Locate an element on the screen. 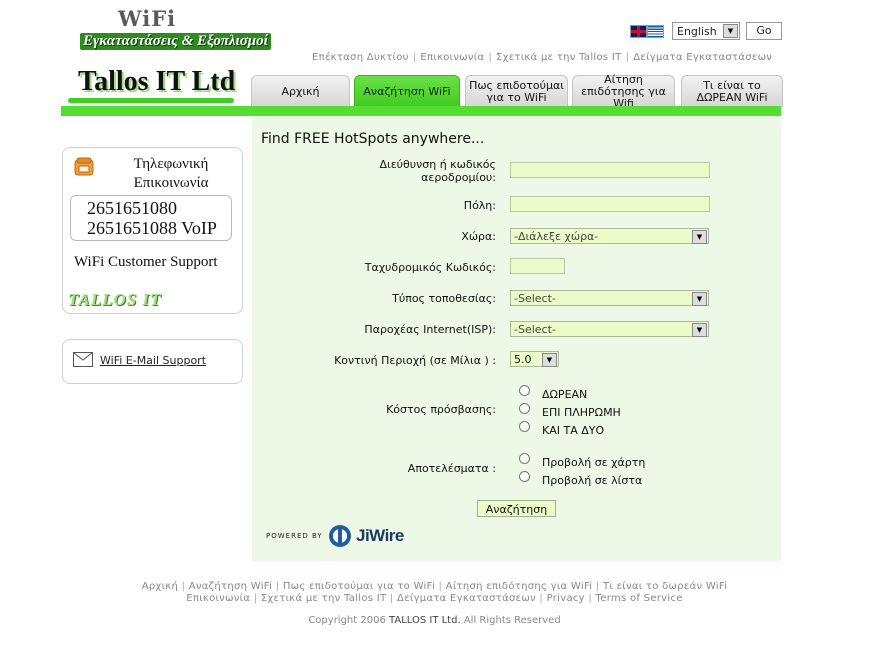 This screenshot has width=869, height=656. language-select: English ▼ is located at coordinates (706, 31).